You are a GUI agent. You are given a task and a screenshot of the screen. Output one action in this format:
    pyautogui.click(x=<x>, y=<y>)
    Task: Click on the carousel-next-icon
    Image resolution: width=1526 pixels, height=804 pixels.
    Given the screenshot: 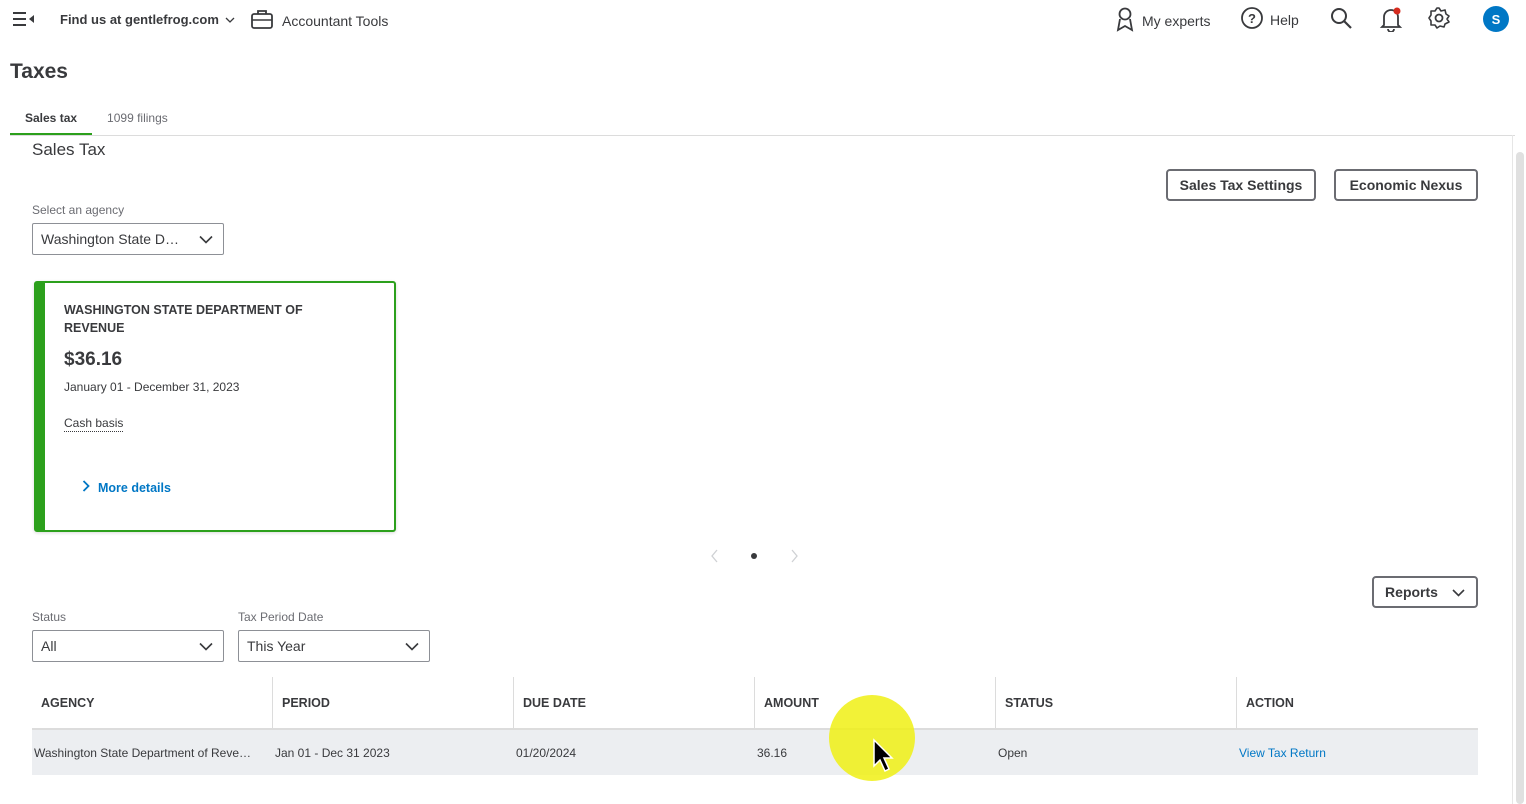 What is the action you would take?
    pyautogui.click(x=794, y=556)
    